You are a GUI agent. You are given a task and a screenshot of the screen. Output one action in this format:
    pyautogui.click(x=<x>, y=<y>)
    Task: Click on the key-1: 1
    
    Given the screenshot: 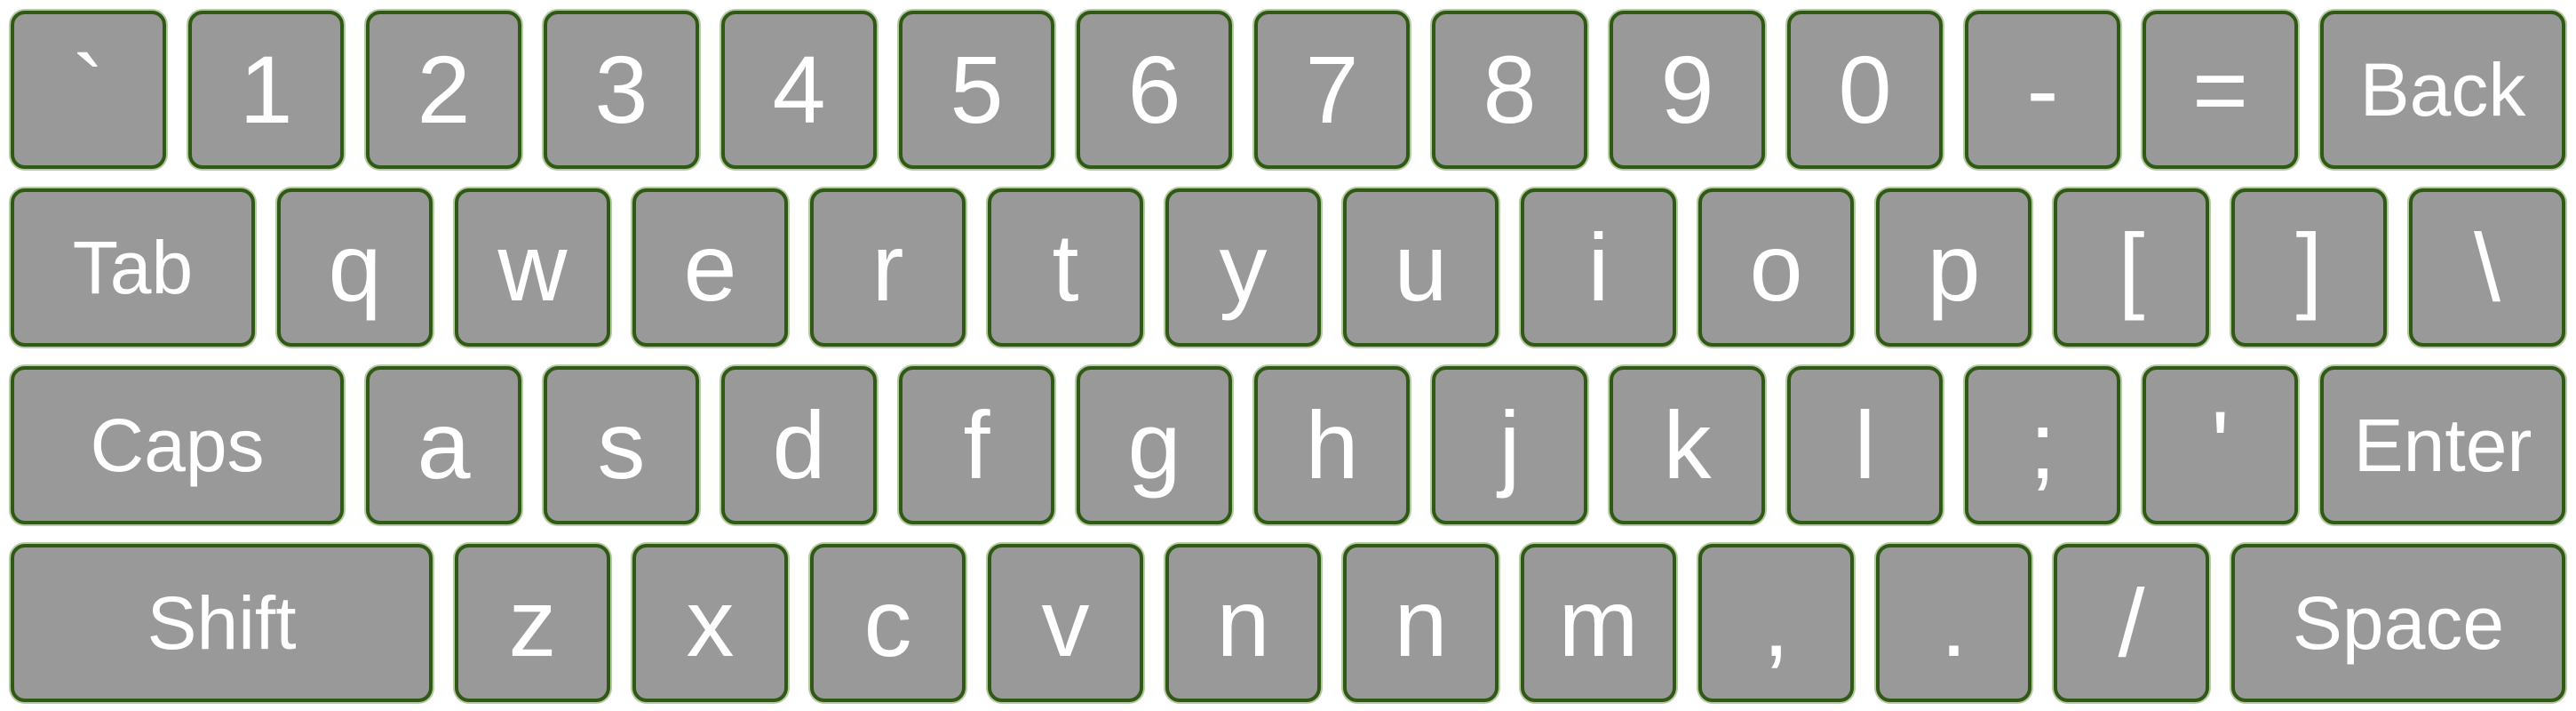 What is the action you would take?
    pyautogui.click(x=266, y=90)
    